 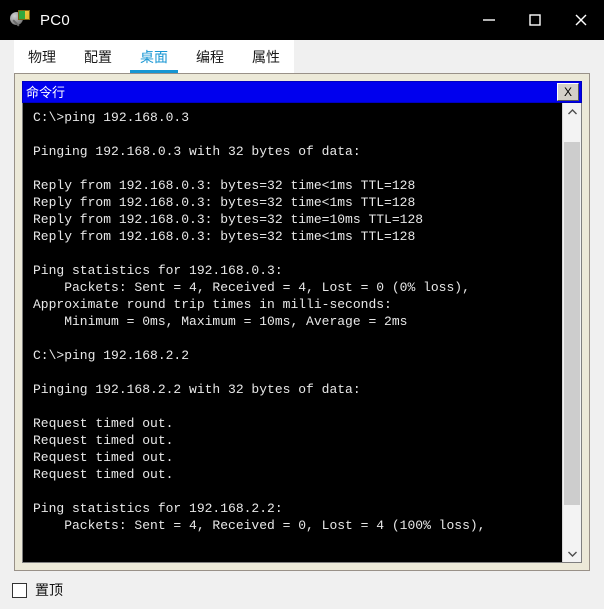 What do you see at coordinates (572, 323) in the screenshot?
I see `scrollbar-thumb` at bounding box center [572, 323].